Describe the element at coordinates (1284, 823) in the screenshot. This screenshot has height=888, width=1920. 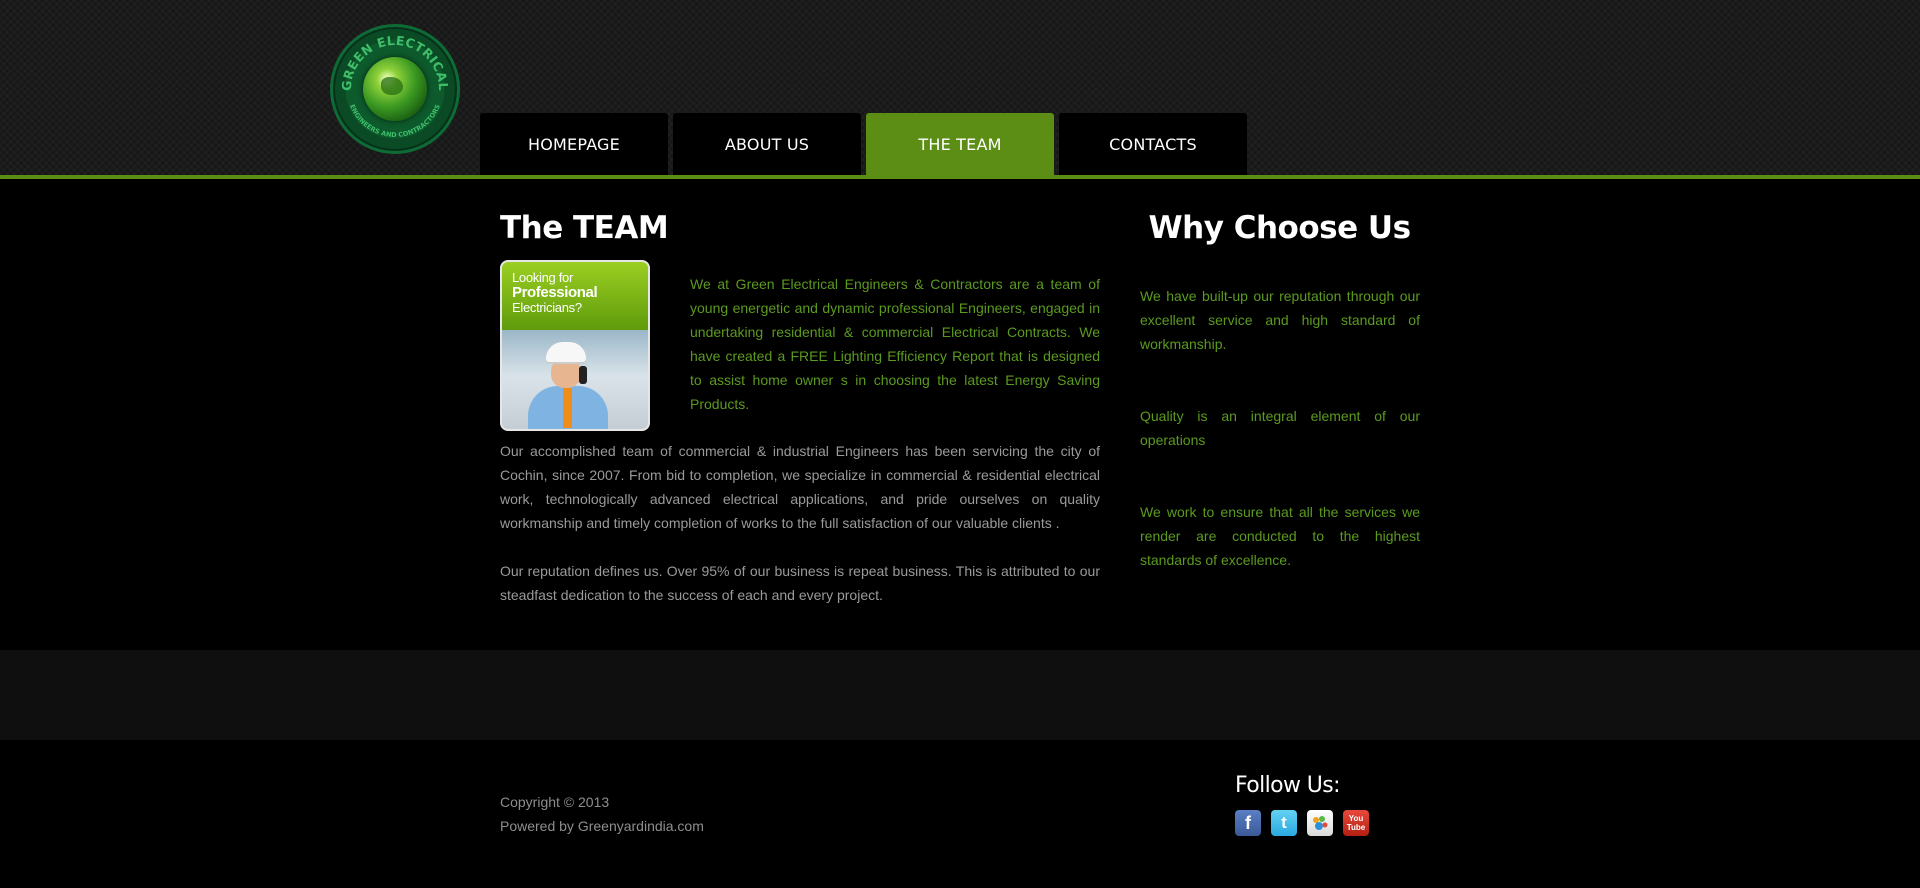
I see `twitter-icon: t` at that location.